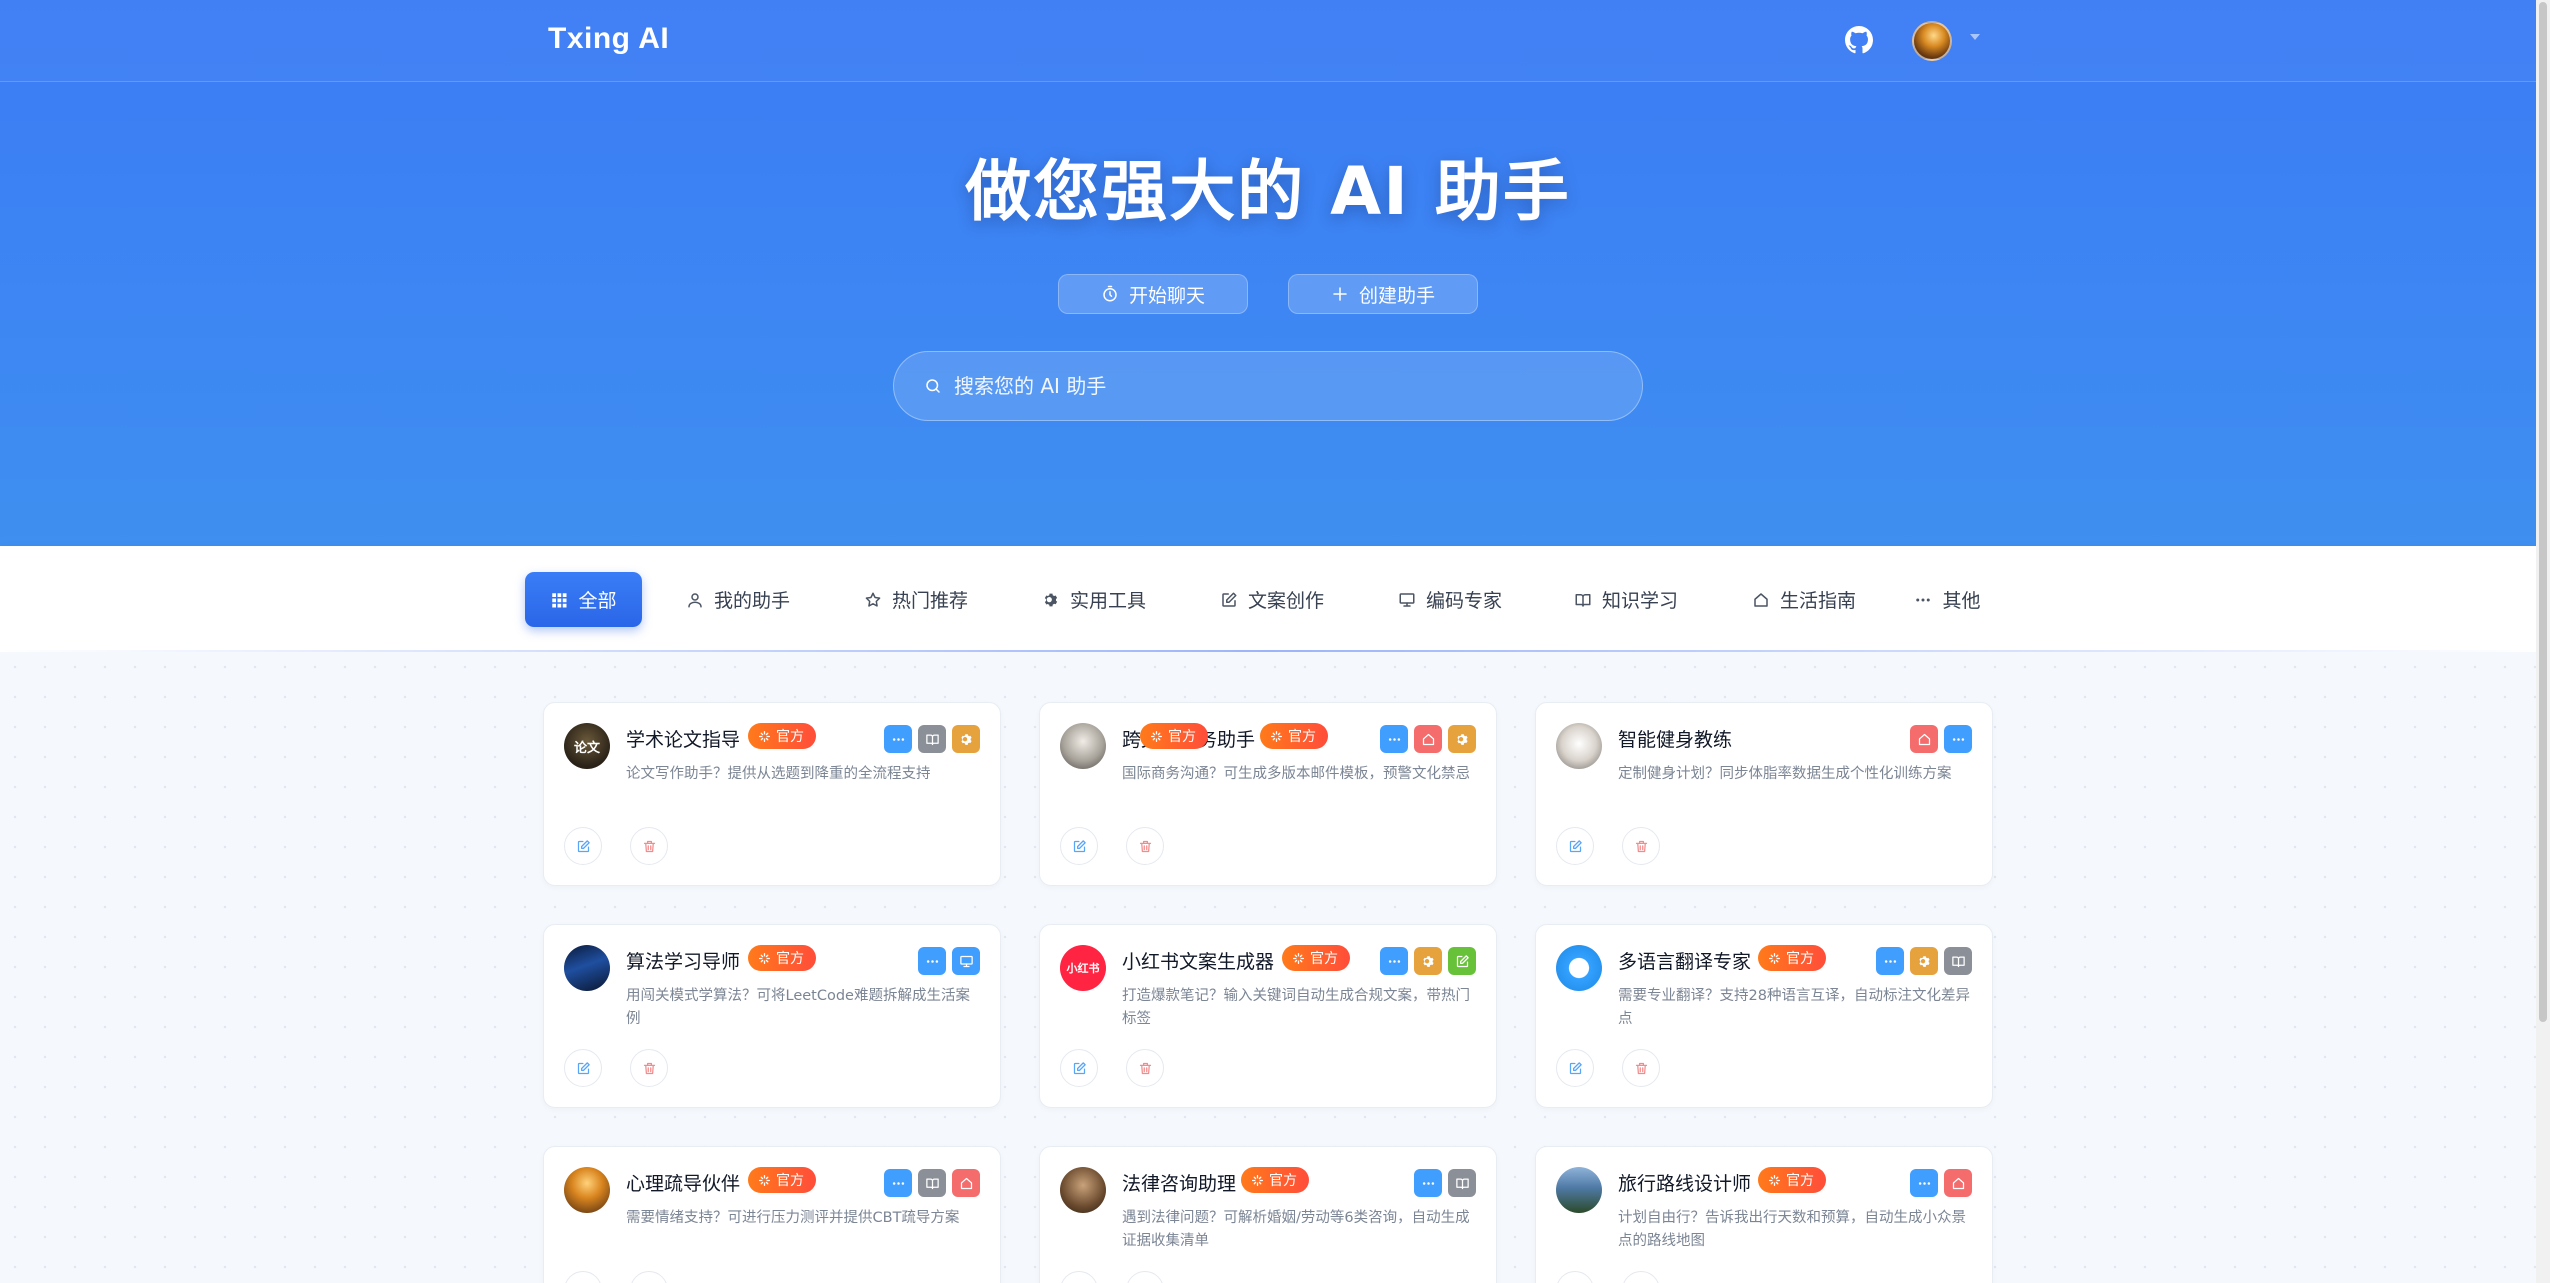 This screenshot has width=2550, height=1283. I want to click on star-icon, so click(873, 600).